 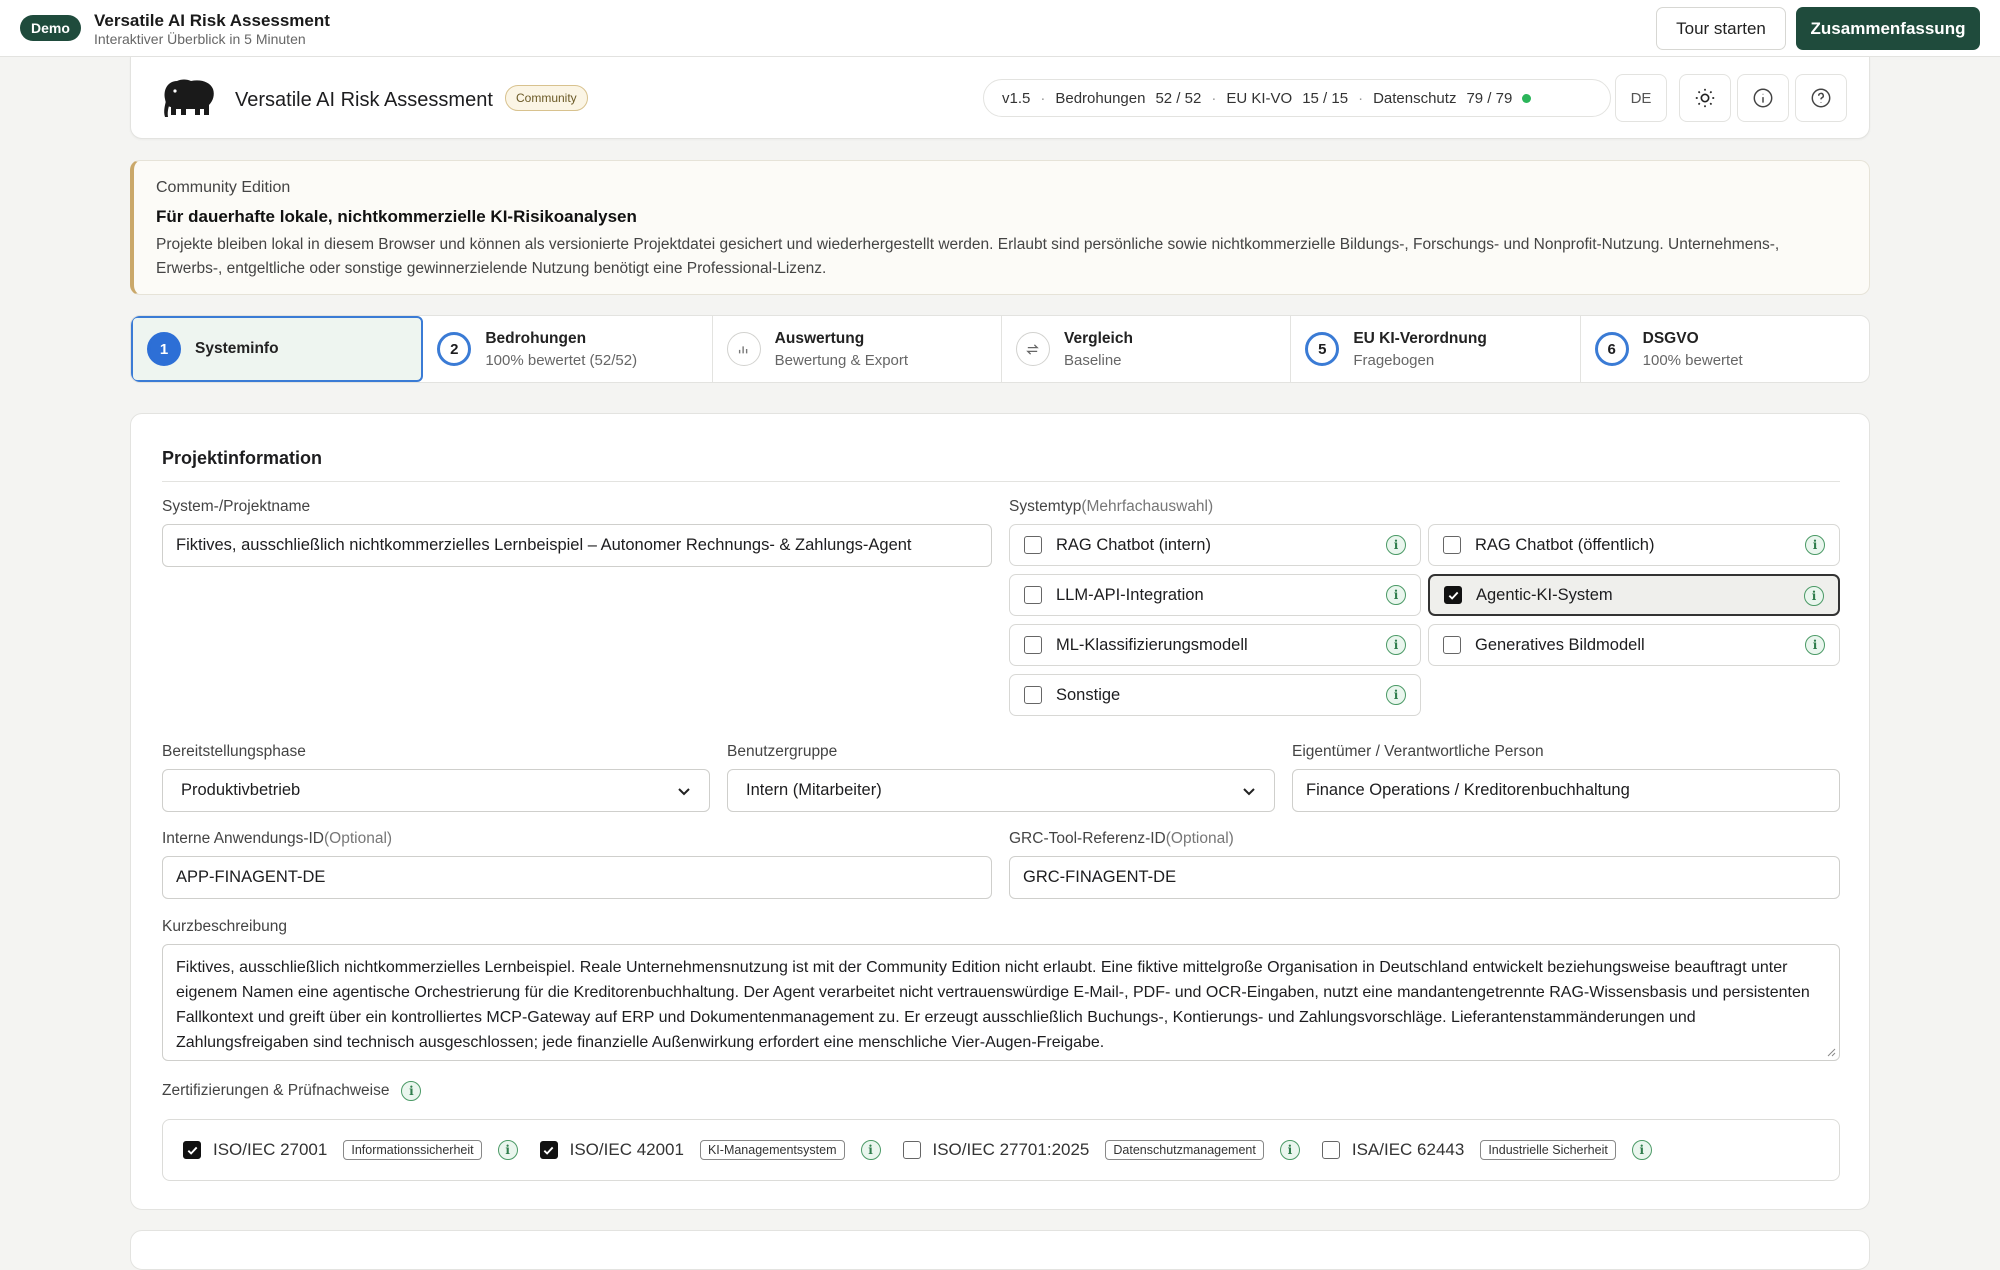 I want to click on cert-name: ISO/IEC 42001, so click(x=626, y=1149).